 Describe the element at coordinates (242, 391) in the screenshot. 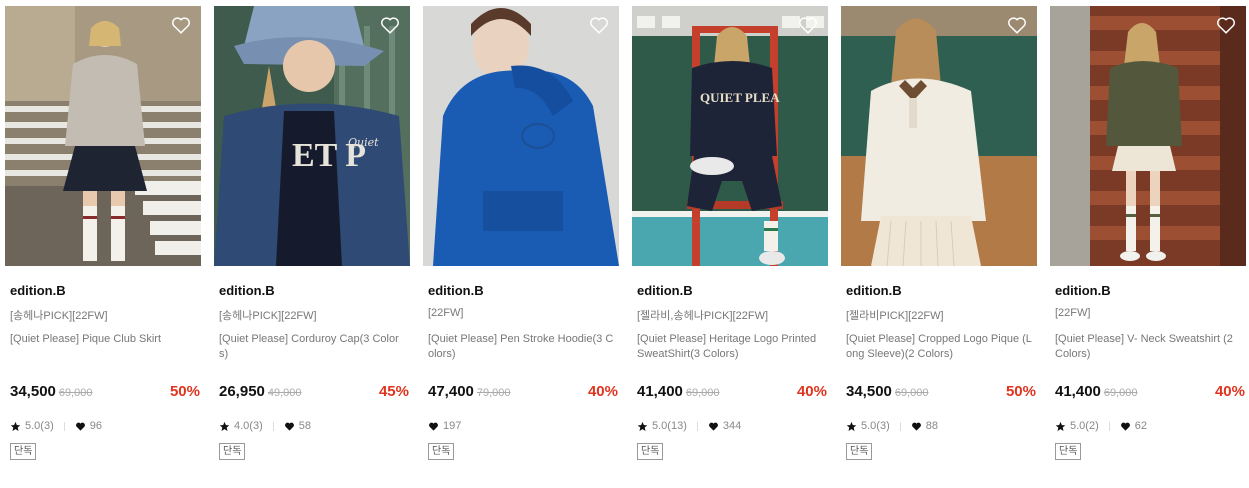

I see `sale-price: 26,950` at that location.